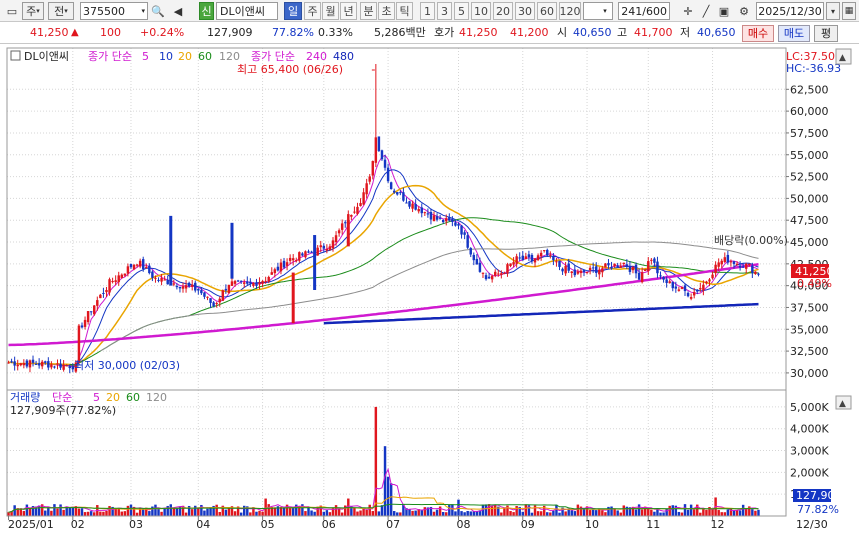 This screenshot has width=859, height=539. I want to click on misc-button: 평, so click(826, 33).